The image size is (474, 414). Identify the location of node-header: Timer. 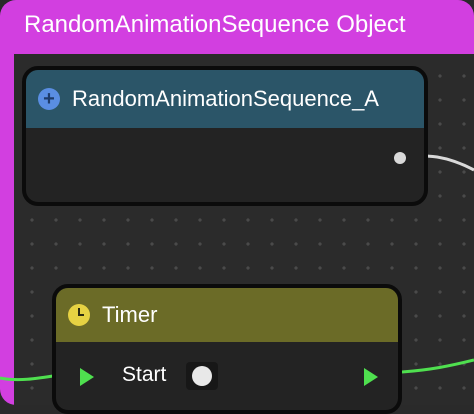
(227, 315).